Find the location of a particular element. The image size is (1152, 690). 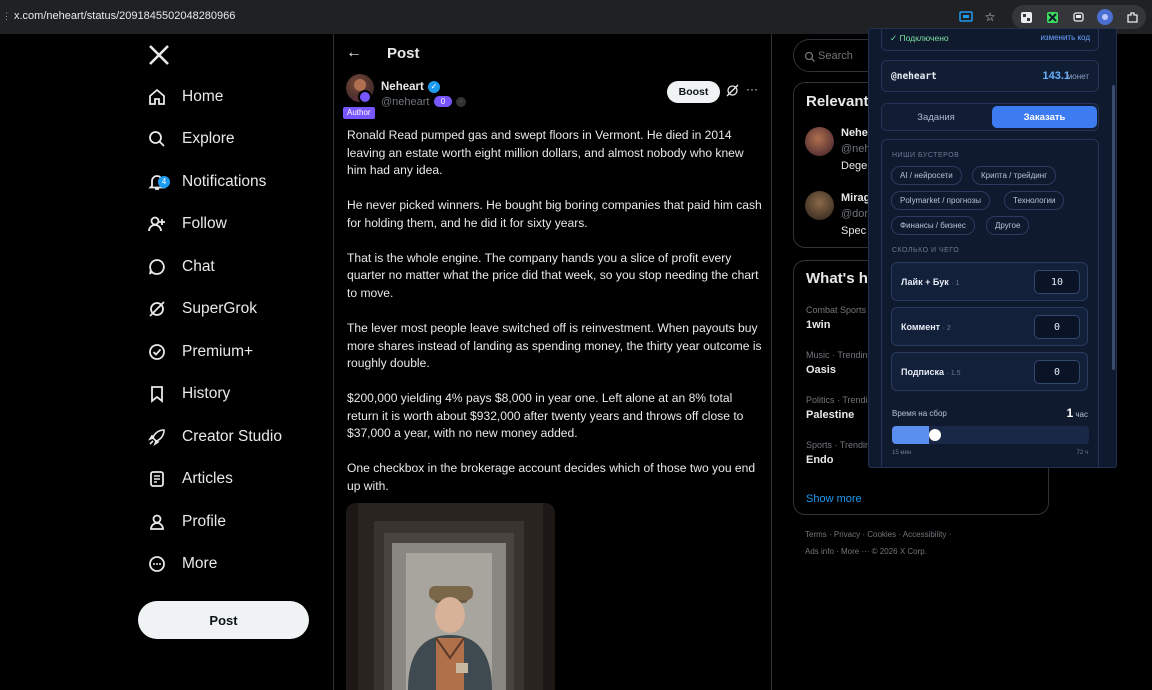

nav-item-history: History is located at coordinates (188, 394).